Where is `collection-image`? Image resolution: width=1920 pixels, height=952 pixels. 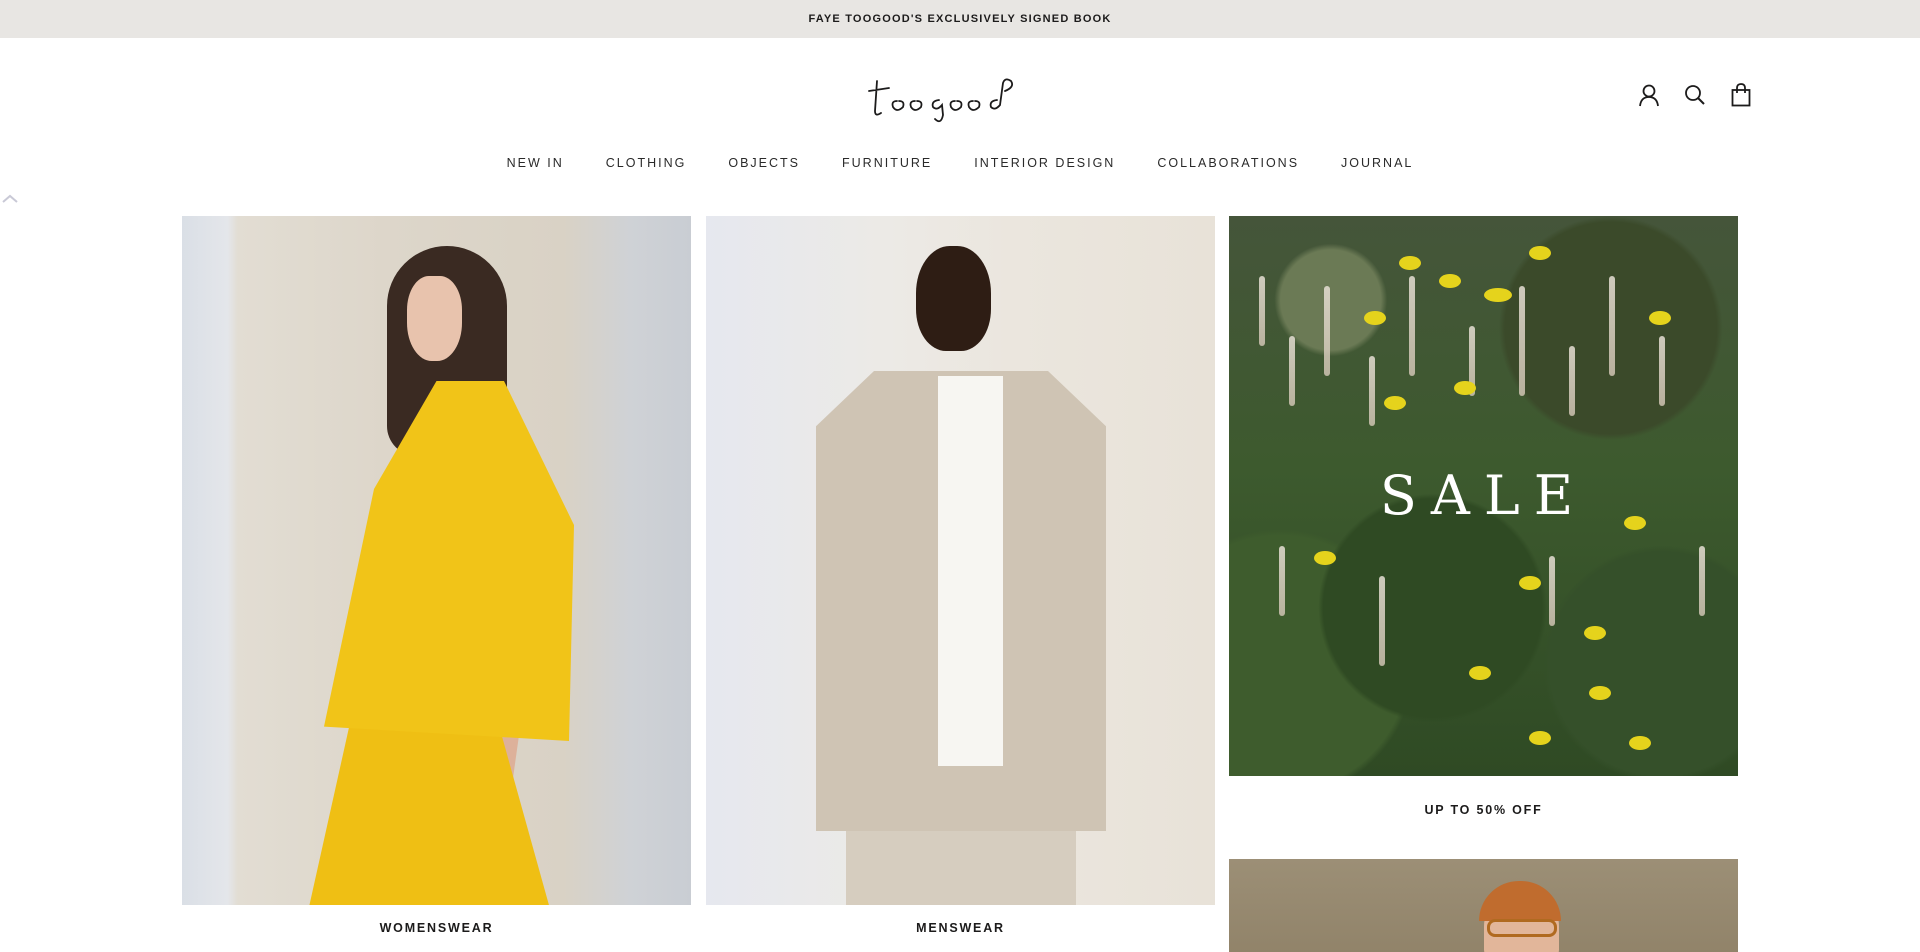
collection-image is located at coordinates (1483, 905).